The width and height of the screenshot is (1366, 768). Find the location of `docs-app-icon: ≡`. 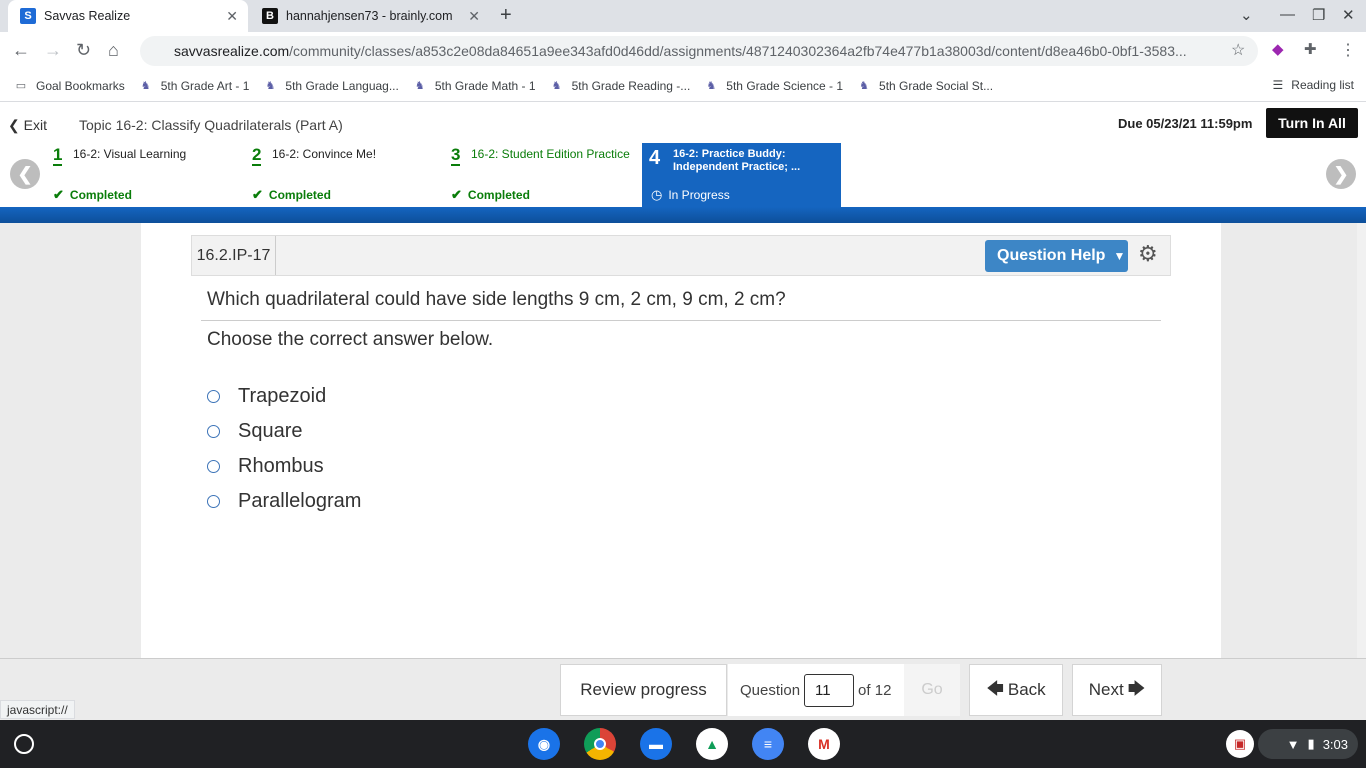

docs-app-icon: ≡ is located at coordinates (768, 744).